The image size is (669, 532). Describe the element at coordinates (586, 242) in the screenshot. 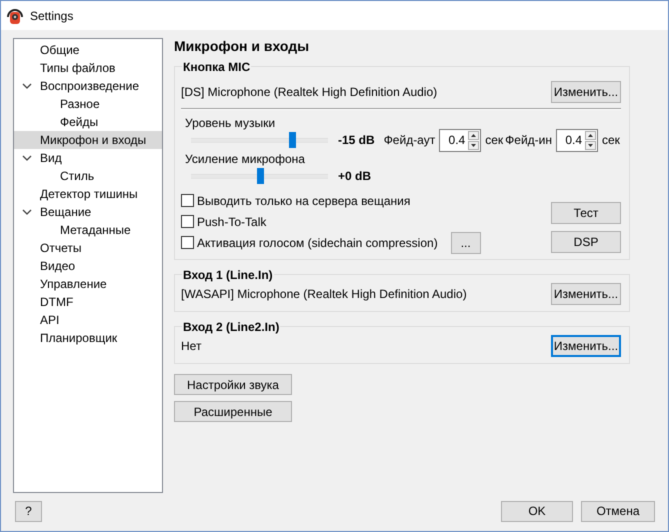

I see `dsp-button: DSP` at that location.